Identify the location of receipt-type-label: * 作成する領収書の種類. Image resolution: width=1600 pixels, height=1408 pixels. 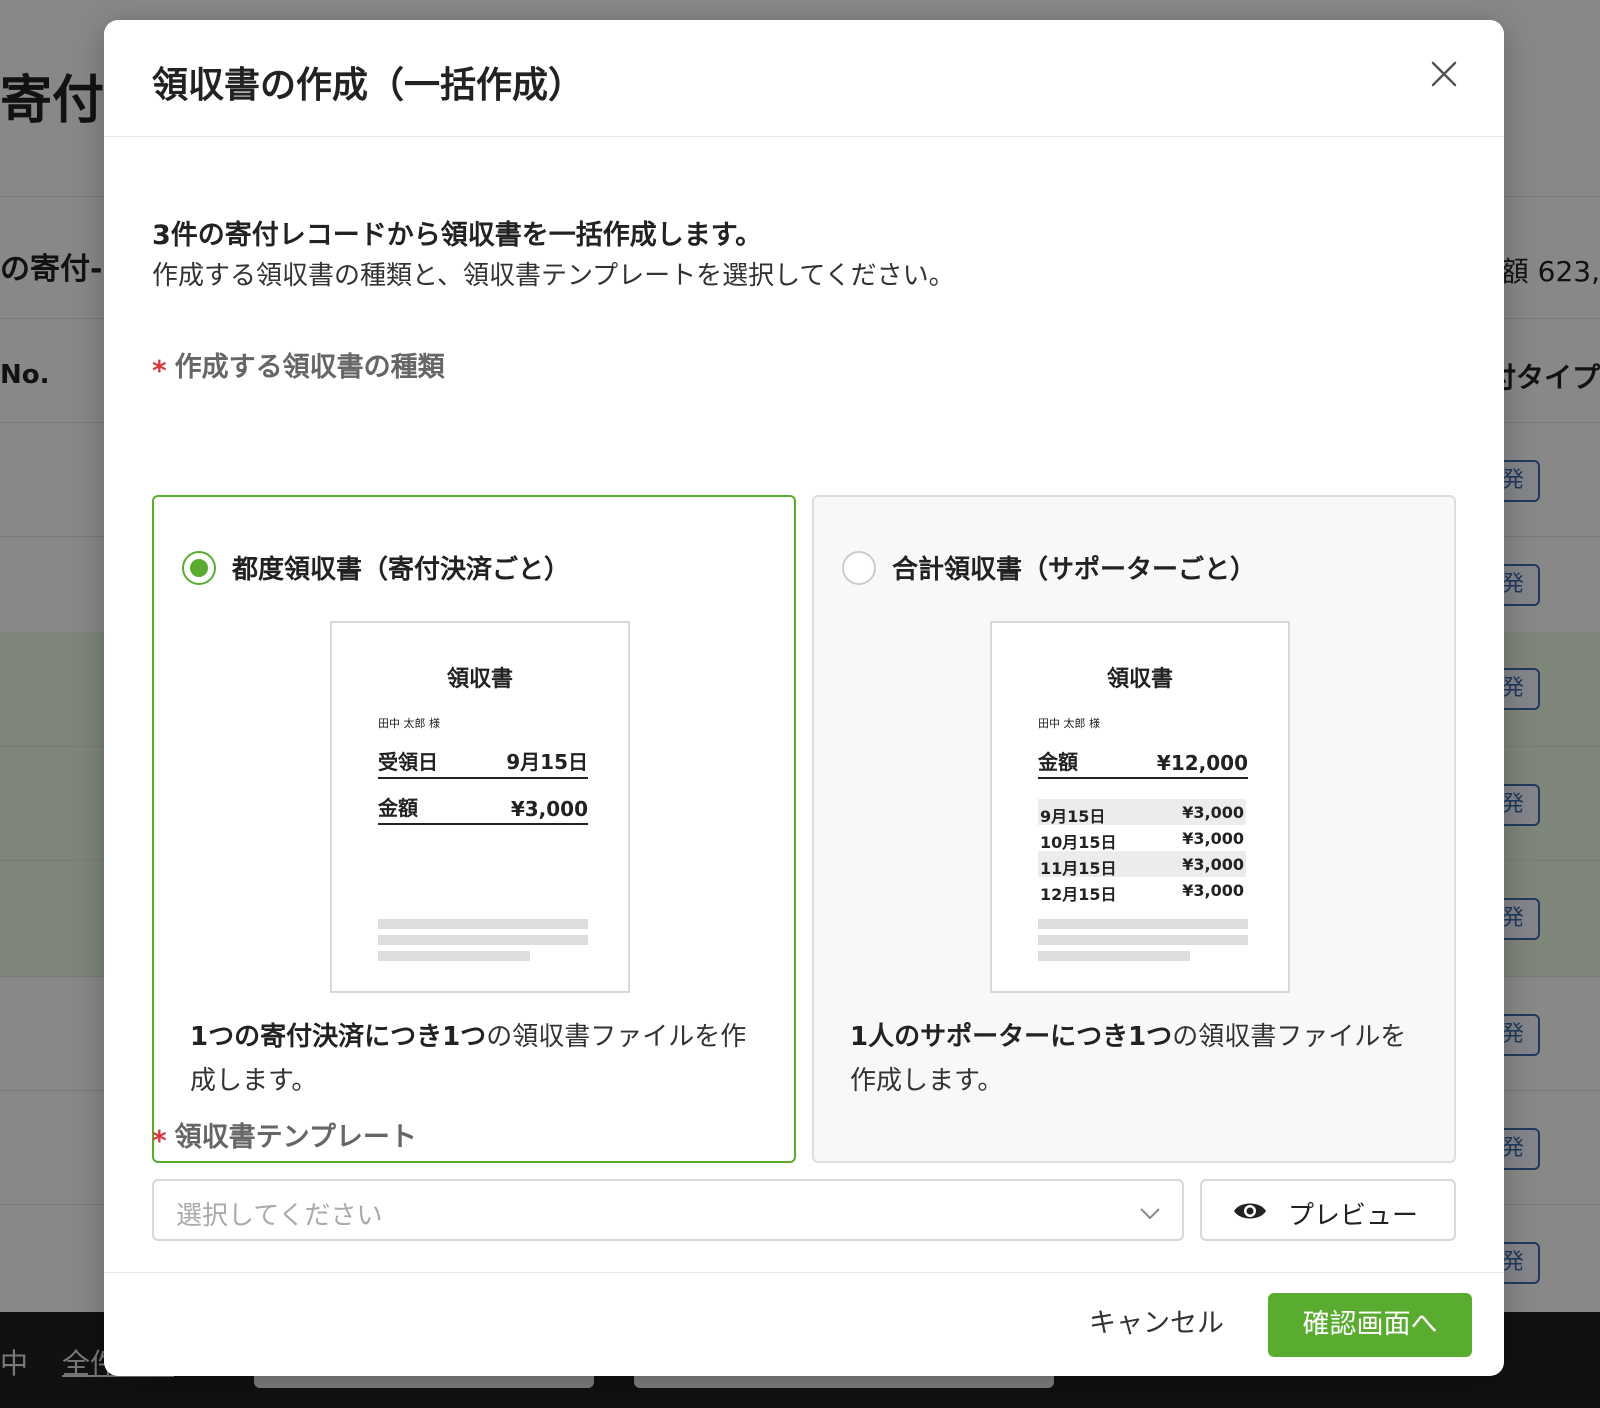
(298, 369).